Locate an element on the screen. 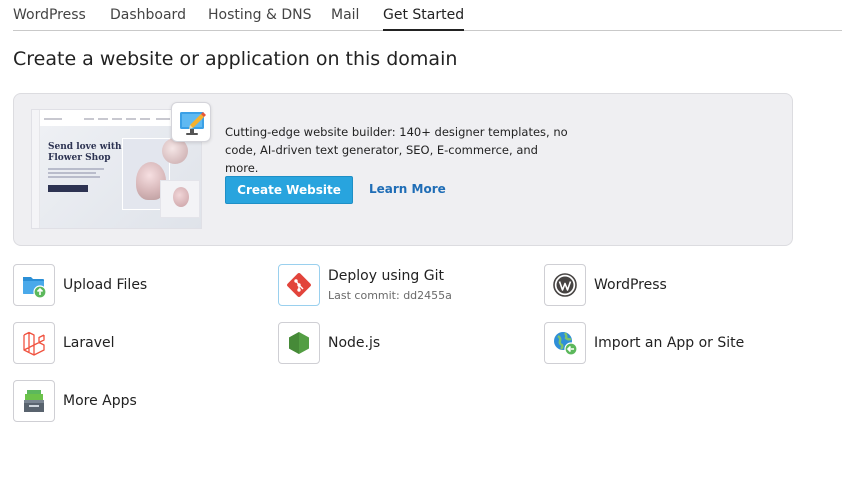 This screenshot has width=842, height=486. wordpress-icon is located at coordinates (565, 285).